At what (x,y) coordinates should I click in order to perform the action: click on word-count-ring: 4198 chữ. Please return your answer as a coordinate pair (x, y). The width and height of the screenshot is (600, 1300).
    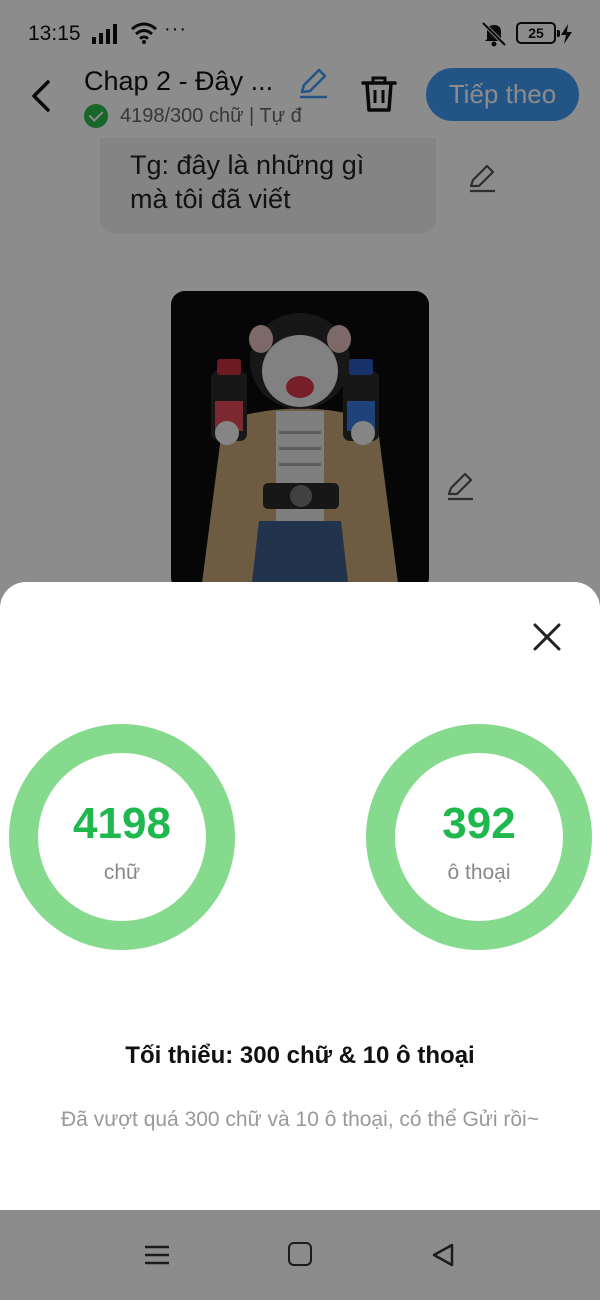
    Looking at the image, I should click on (122, 837).